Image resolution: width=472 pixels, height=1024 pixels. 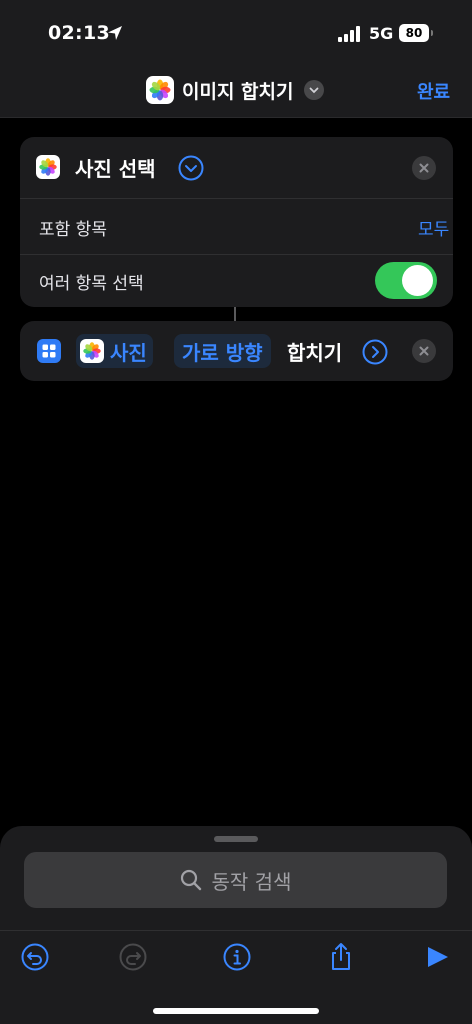 I want to click on navigation-bar: 이미지 합치기 완료, so click(x=236, y=91).